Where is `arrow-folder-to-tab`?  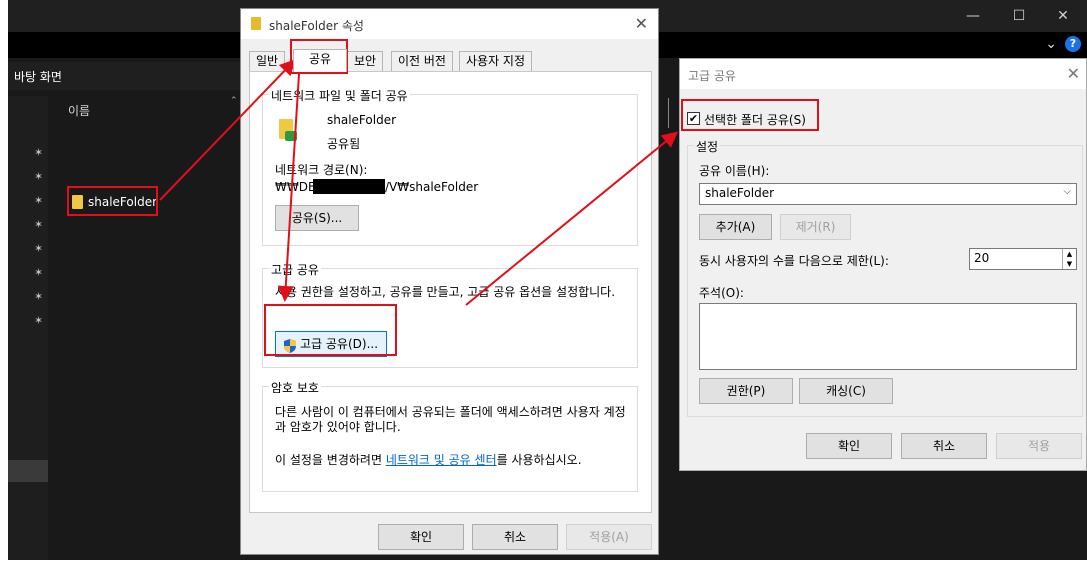 arrow-folder-to-tab is located at coordinates (227, 130).